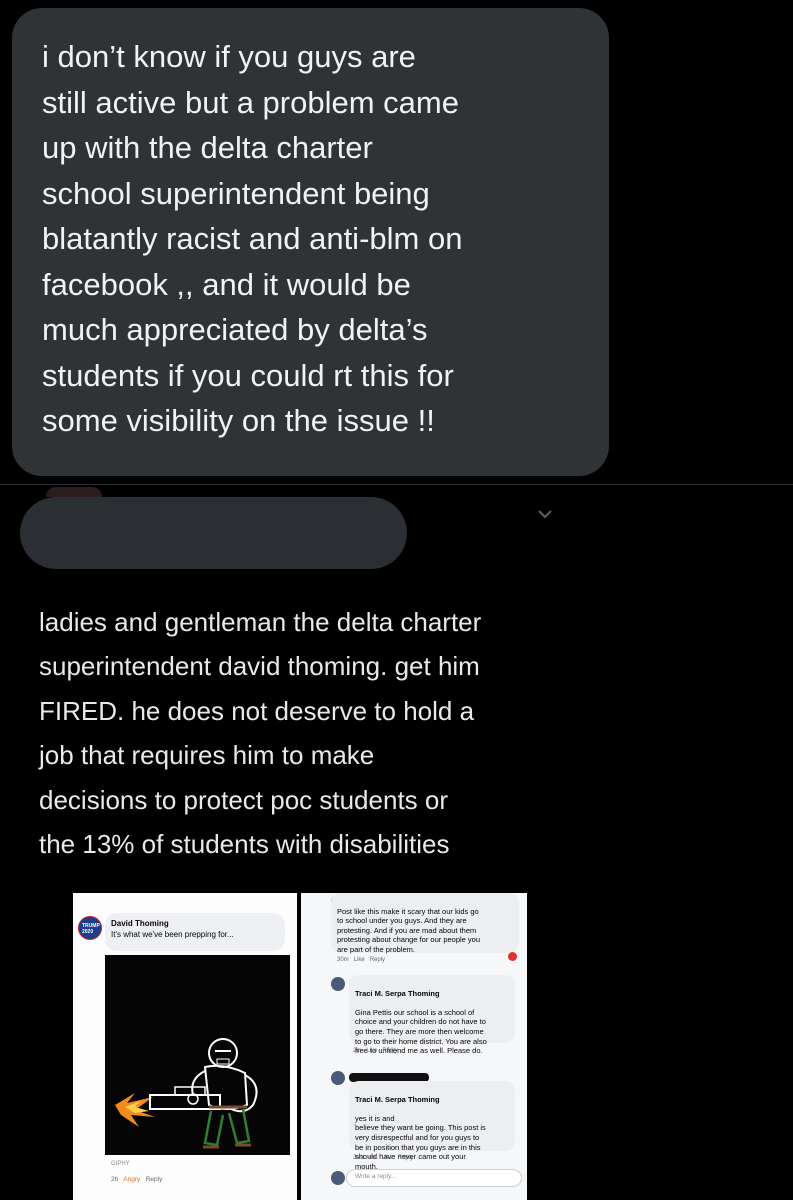  Describe the element at coordinates (545, 514) in the screenshot. I see `chevron-down-icon` at that location.